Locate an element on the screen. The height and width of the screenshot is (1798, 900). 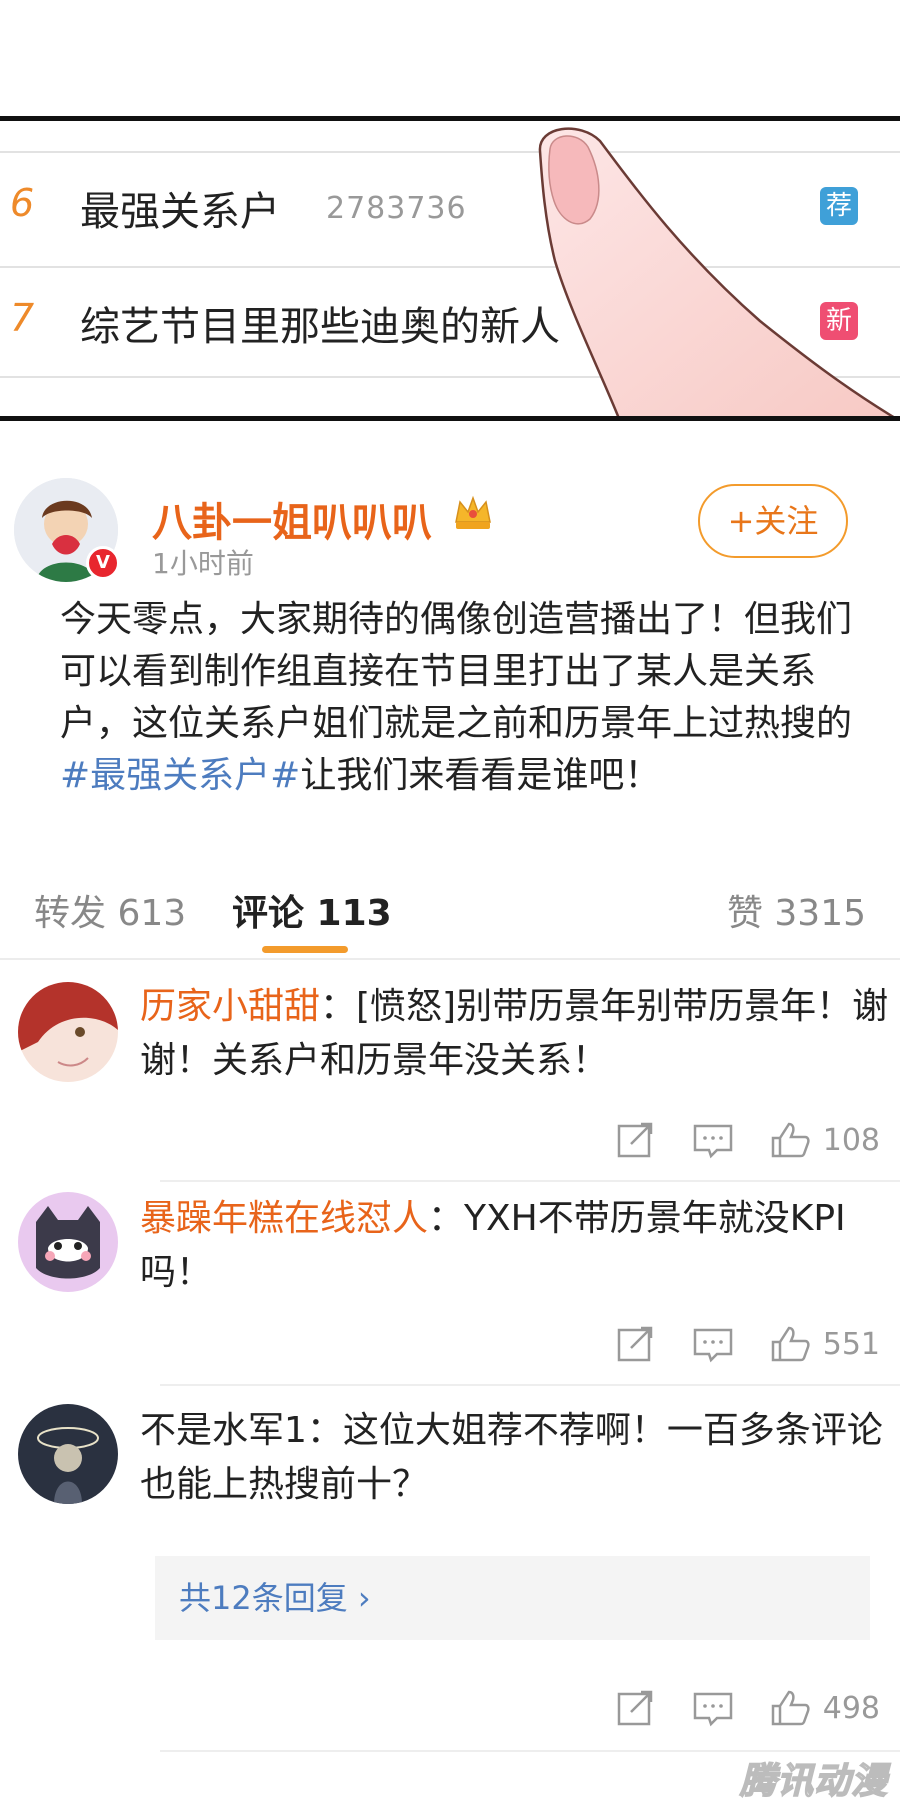
like-button: 108 is located at coordinates (824, 1140).